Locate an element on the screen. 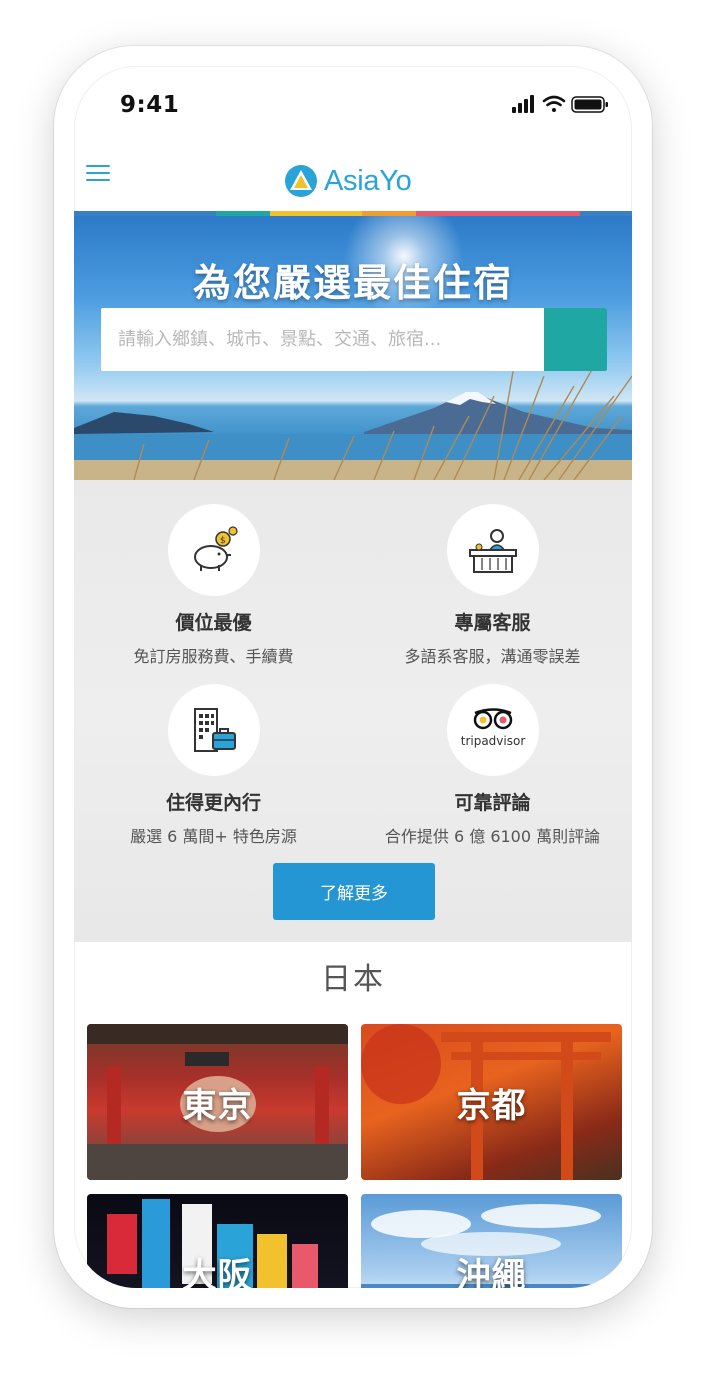  learn-more-button: 了解更多 is located at coordinates (354, 891).